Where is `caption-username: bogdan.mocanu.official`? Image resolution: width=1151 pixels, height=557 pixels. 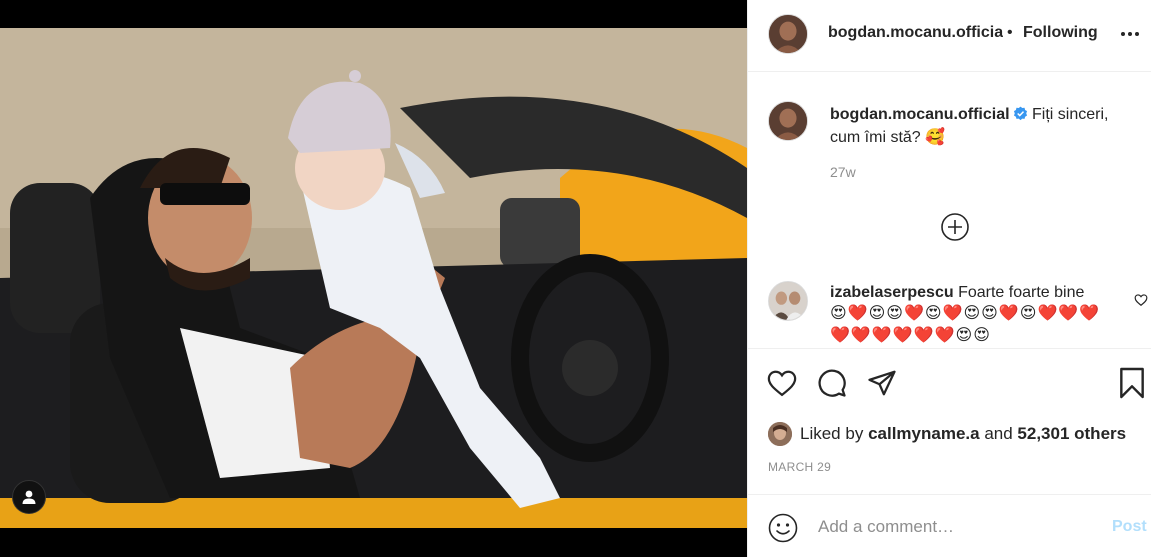
caption-username: bogdan.mocanu.official is located at coordinates (920, 114).